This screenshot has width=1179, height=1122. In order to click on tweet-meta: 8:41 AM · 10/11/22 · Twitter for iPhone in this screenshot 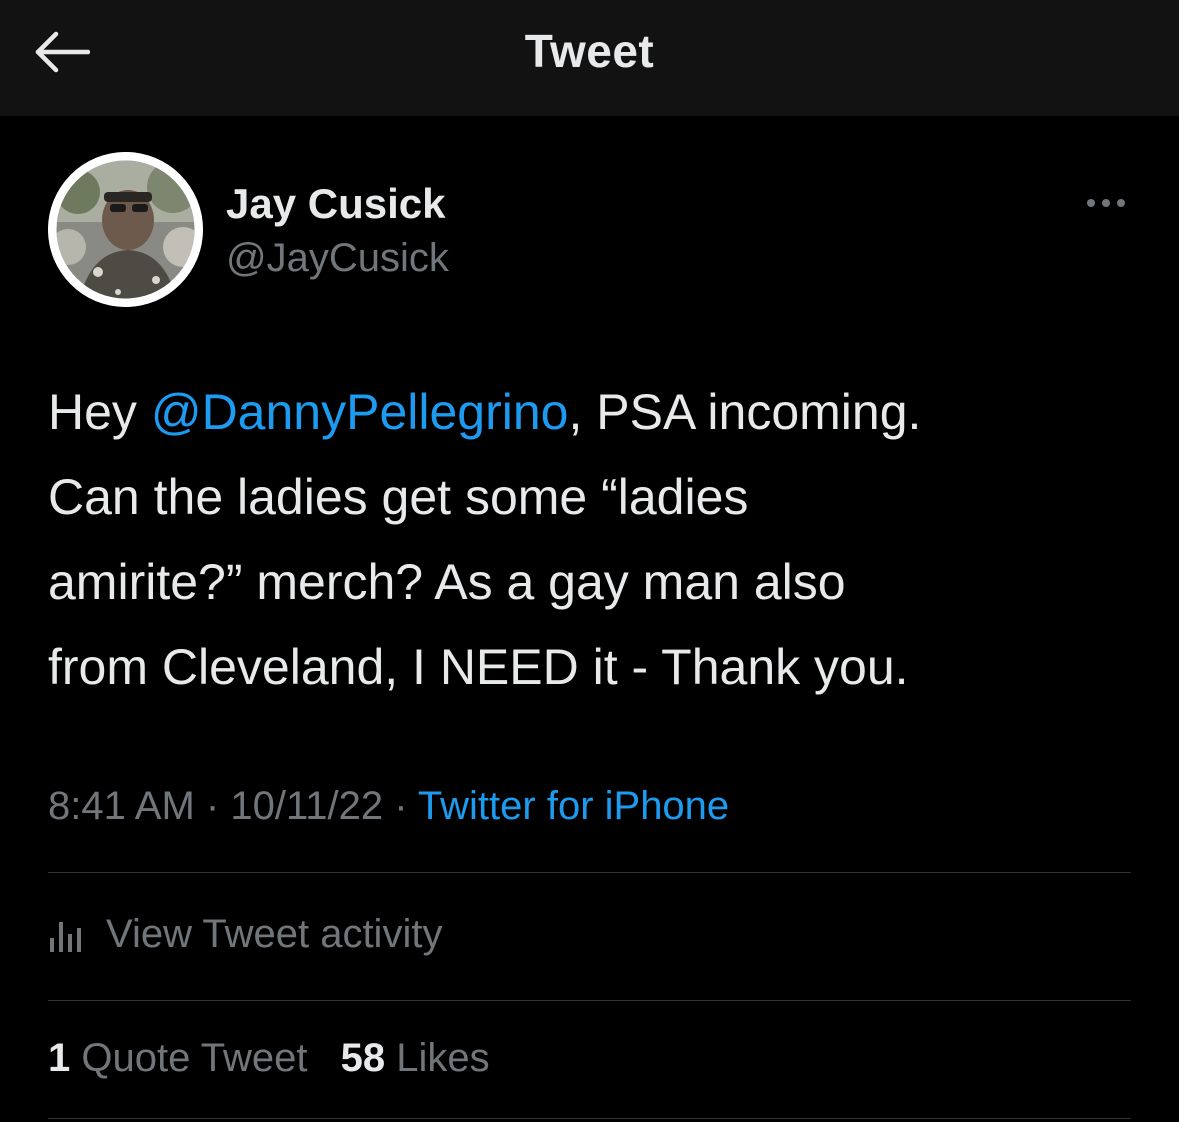, I will do `click(388, 806)`.